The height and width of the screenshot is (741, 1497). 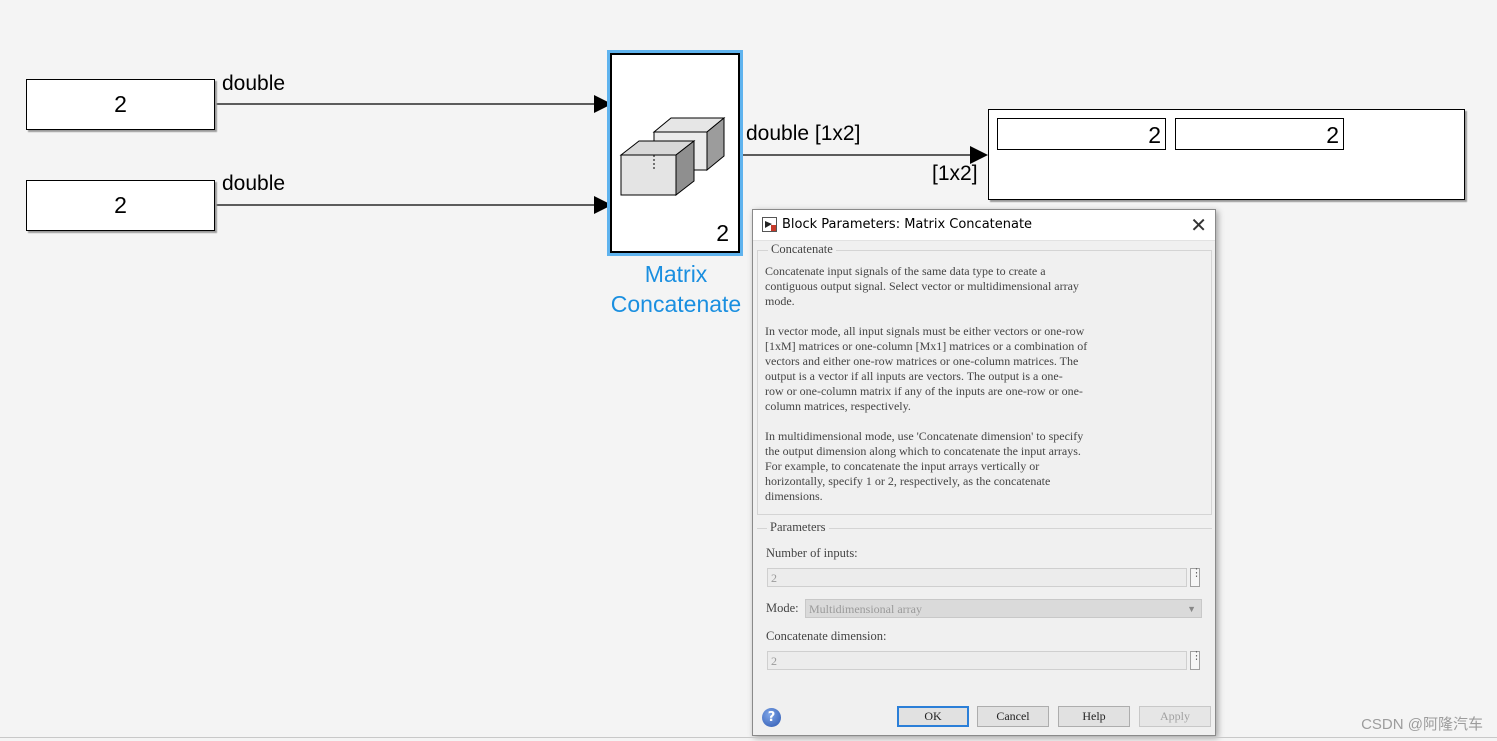 What do you see at coordinates (802, 249) in the screenshot?
I see `description-group-title: Concatenate` at bounding box center [802, 249].